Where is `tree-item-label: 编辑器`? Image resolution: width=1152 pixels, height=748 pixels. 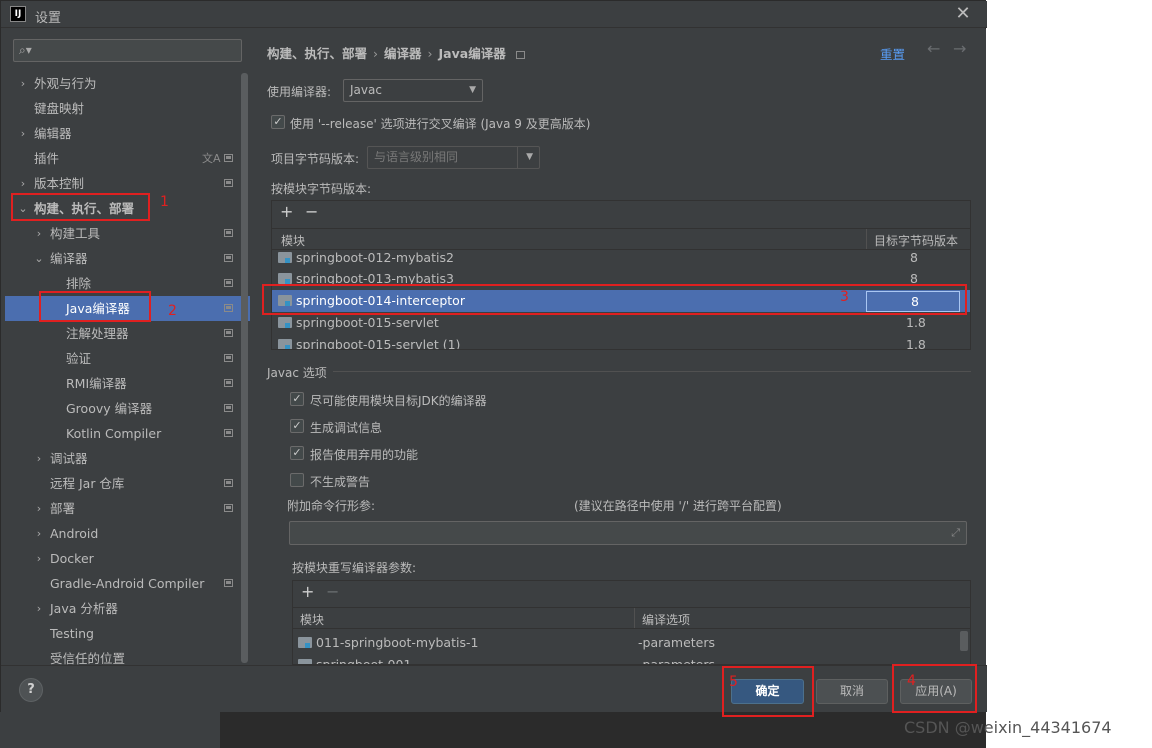 tree-item-label: 编辑器 is located at coordinates (53, 133).